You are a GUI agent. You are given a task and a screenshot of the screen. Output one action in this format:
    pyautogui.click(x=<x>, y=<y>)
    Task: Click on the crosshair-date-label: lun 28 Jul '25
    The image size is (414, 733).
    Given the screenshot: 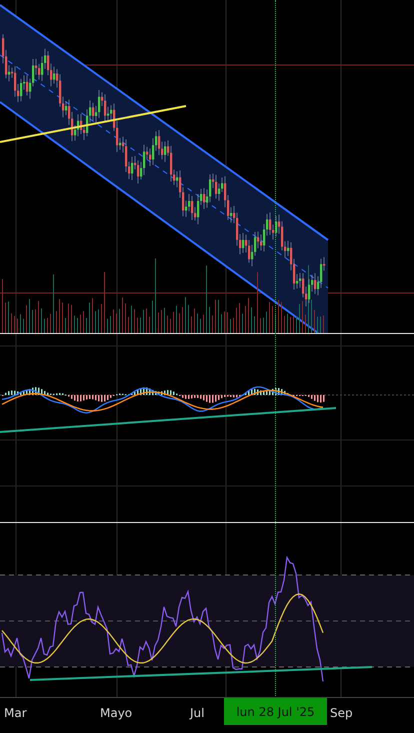 What is the action you would take?
    pyautogui.click(x=275, y=711)
    